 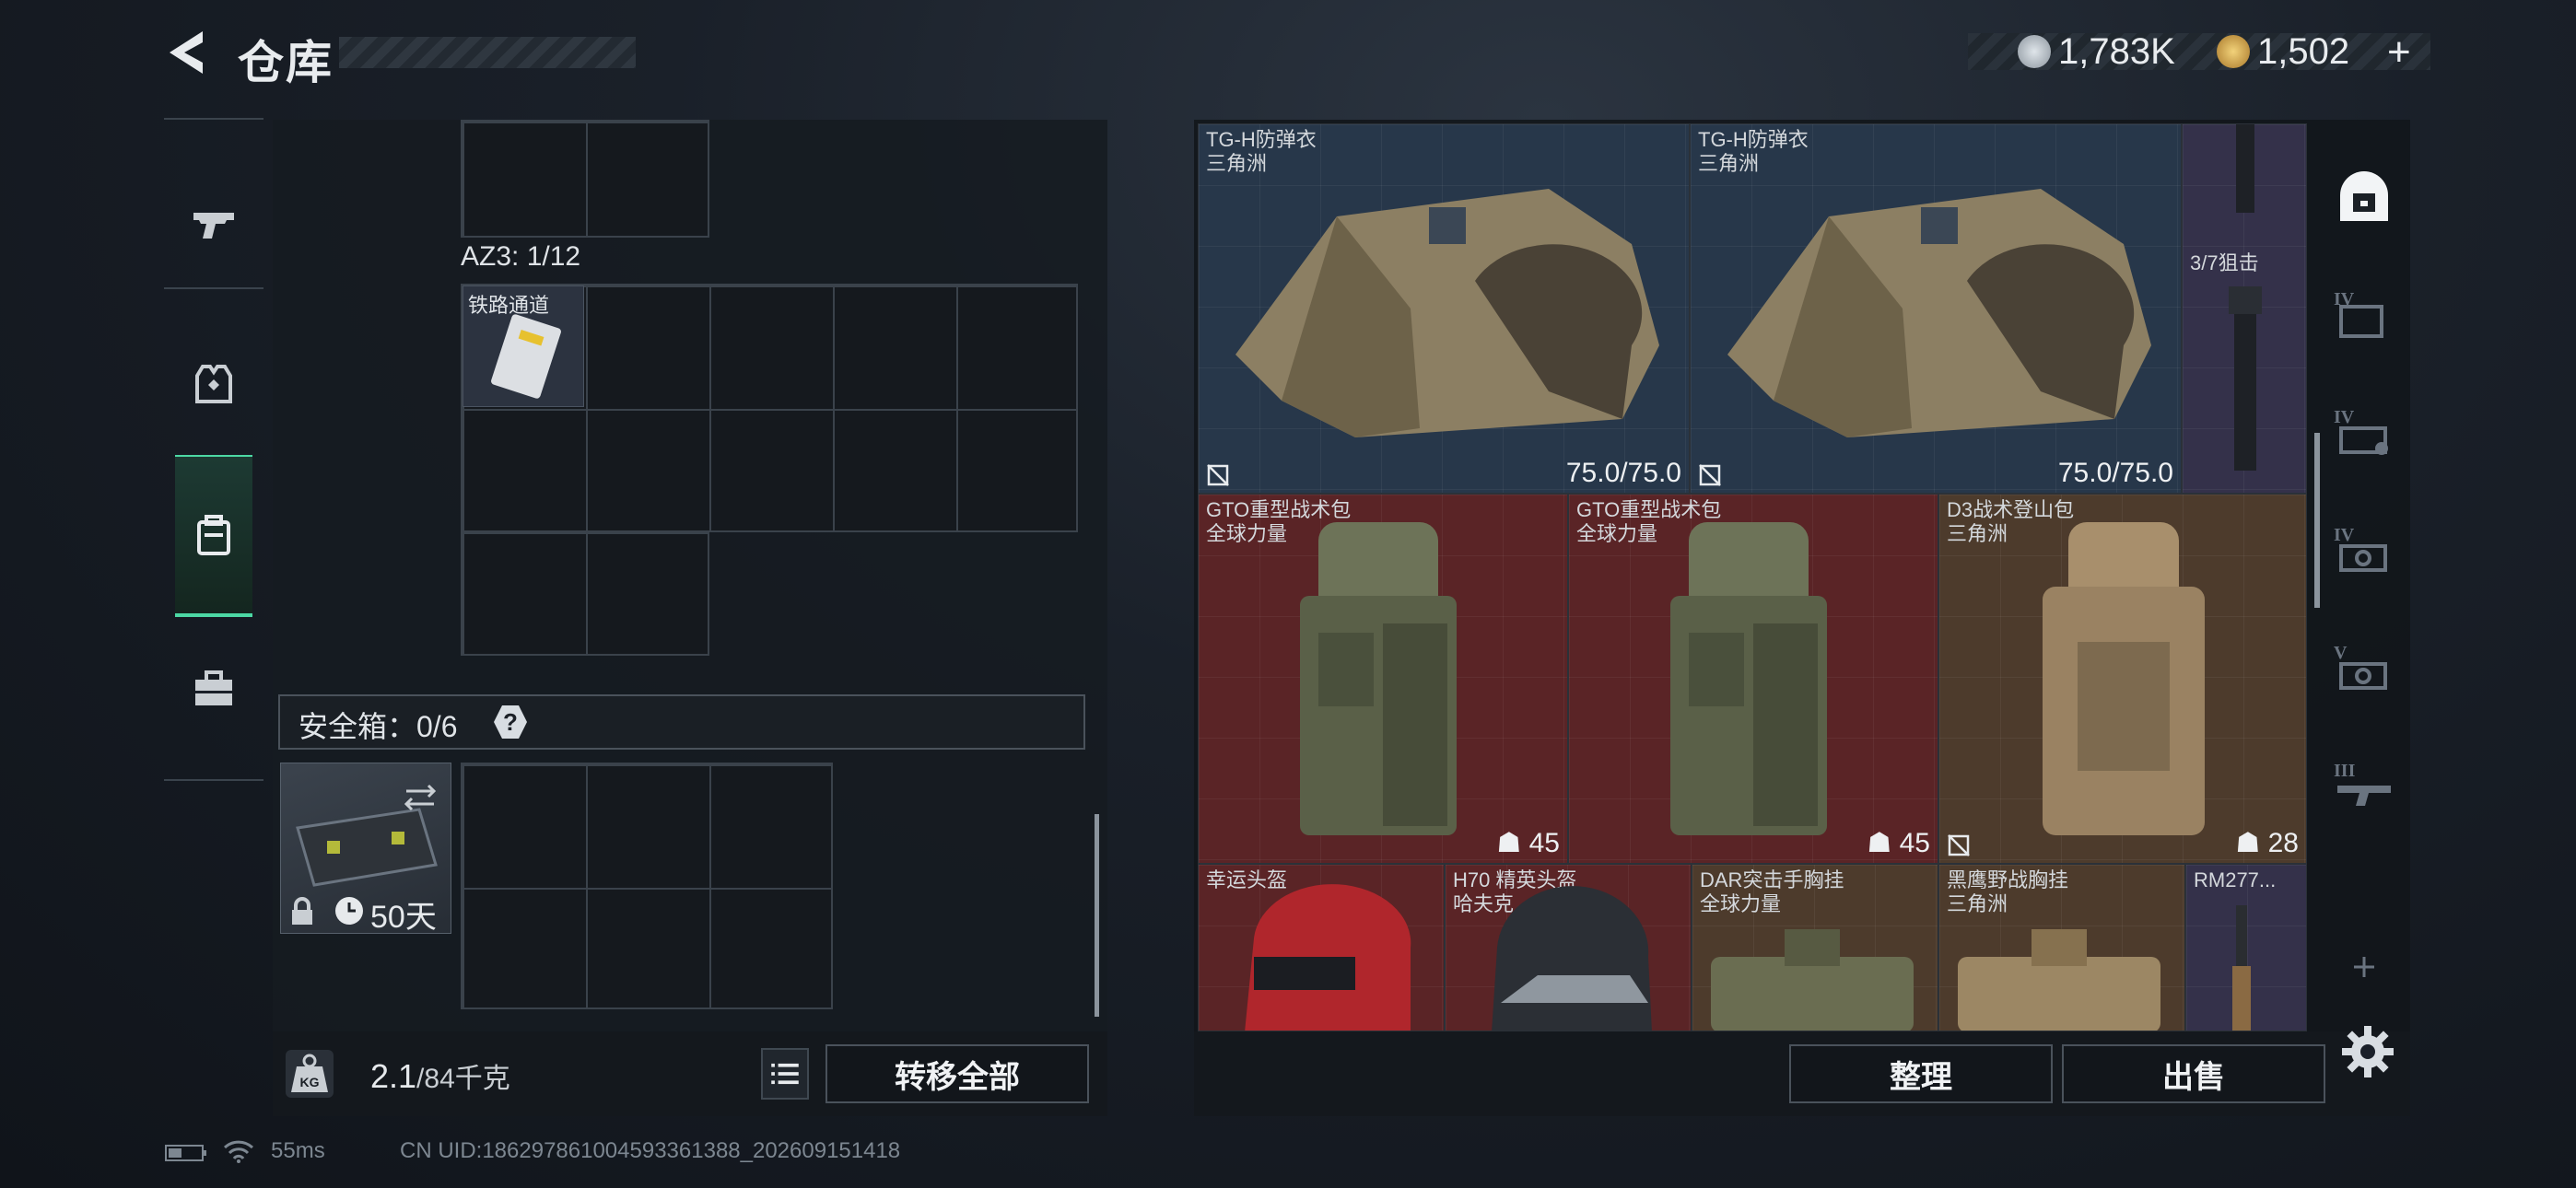 I want to click on coin-balance: 1,783K, so click(x=2096, y=51).